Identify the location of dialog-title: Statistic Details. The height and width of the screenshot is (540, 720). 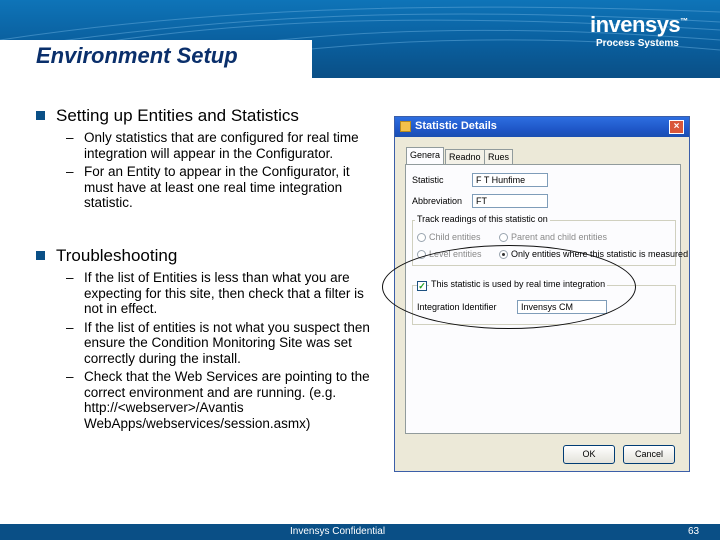
(456, 126).